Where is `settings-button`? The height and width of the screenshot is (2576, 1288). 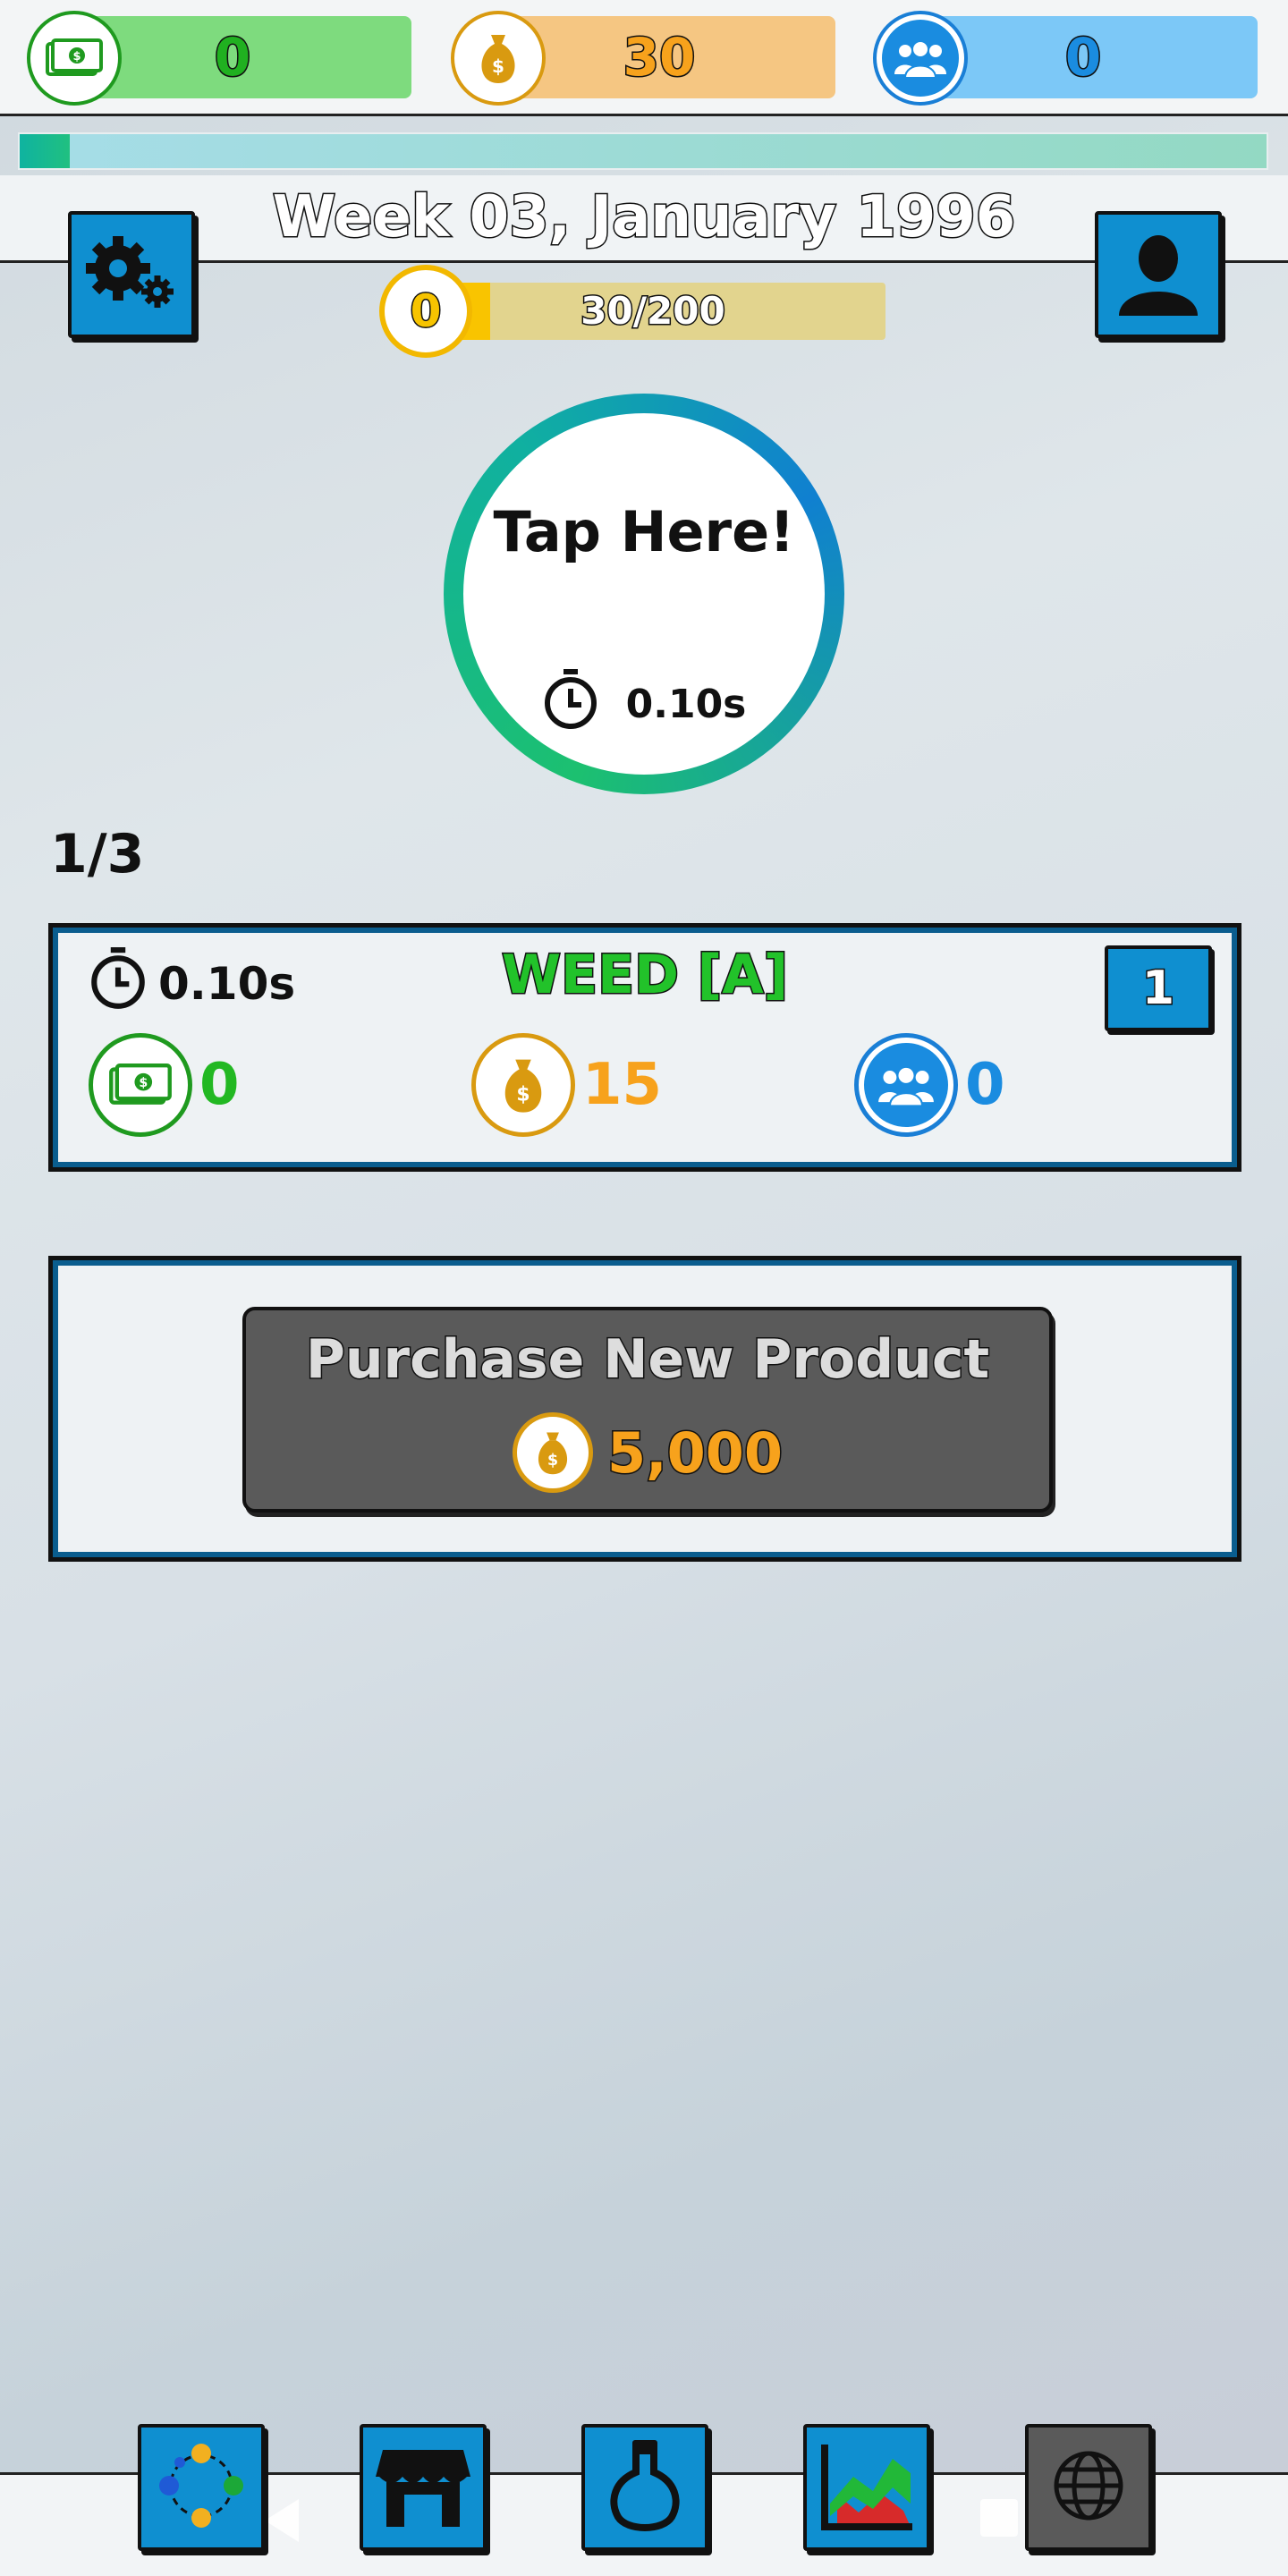 settings-button is located at coordinates (131, 274).